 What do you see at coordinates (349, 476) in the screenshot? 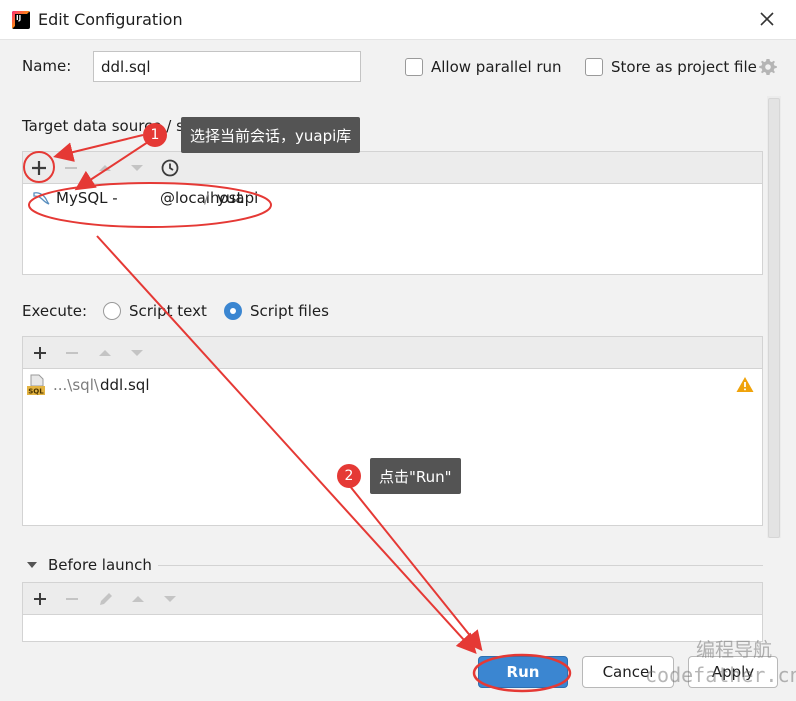
I see `annotation-badge-2: 2` at bounding box center [349, 476].